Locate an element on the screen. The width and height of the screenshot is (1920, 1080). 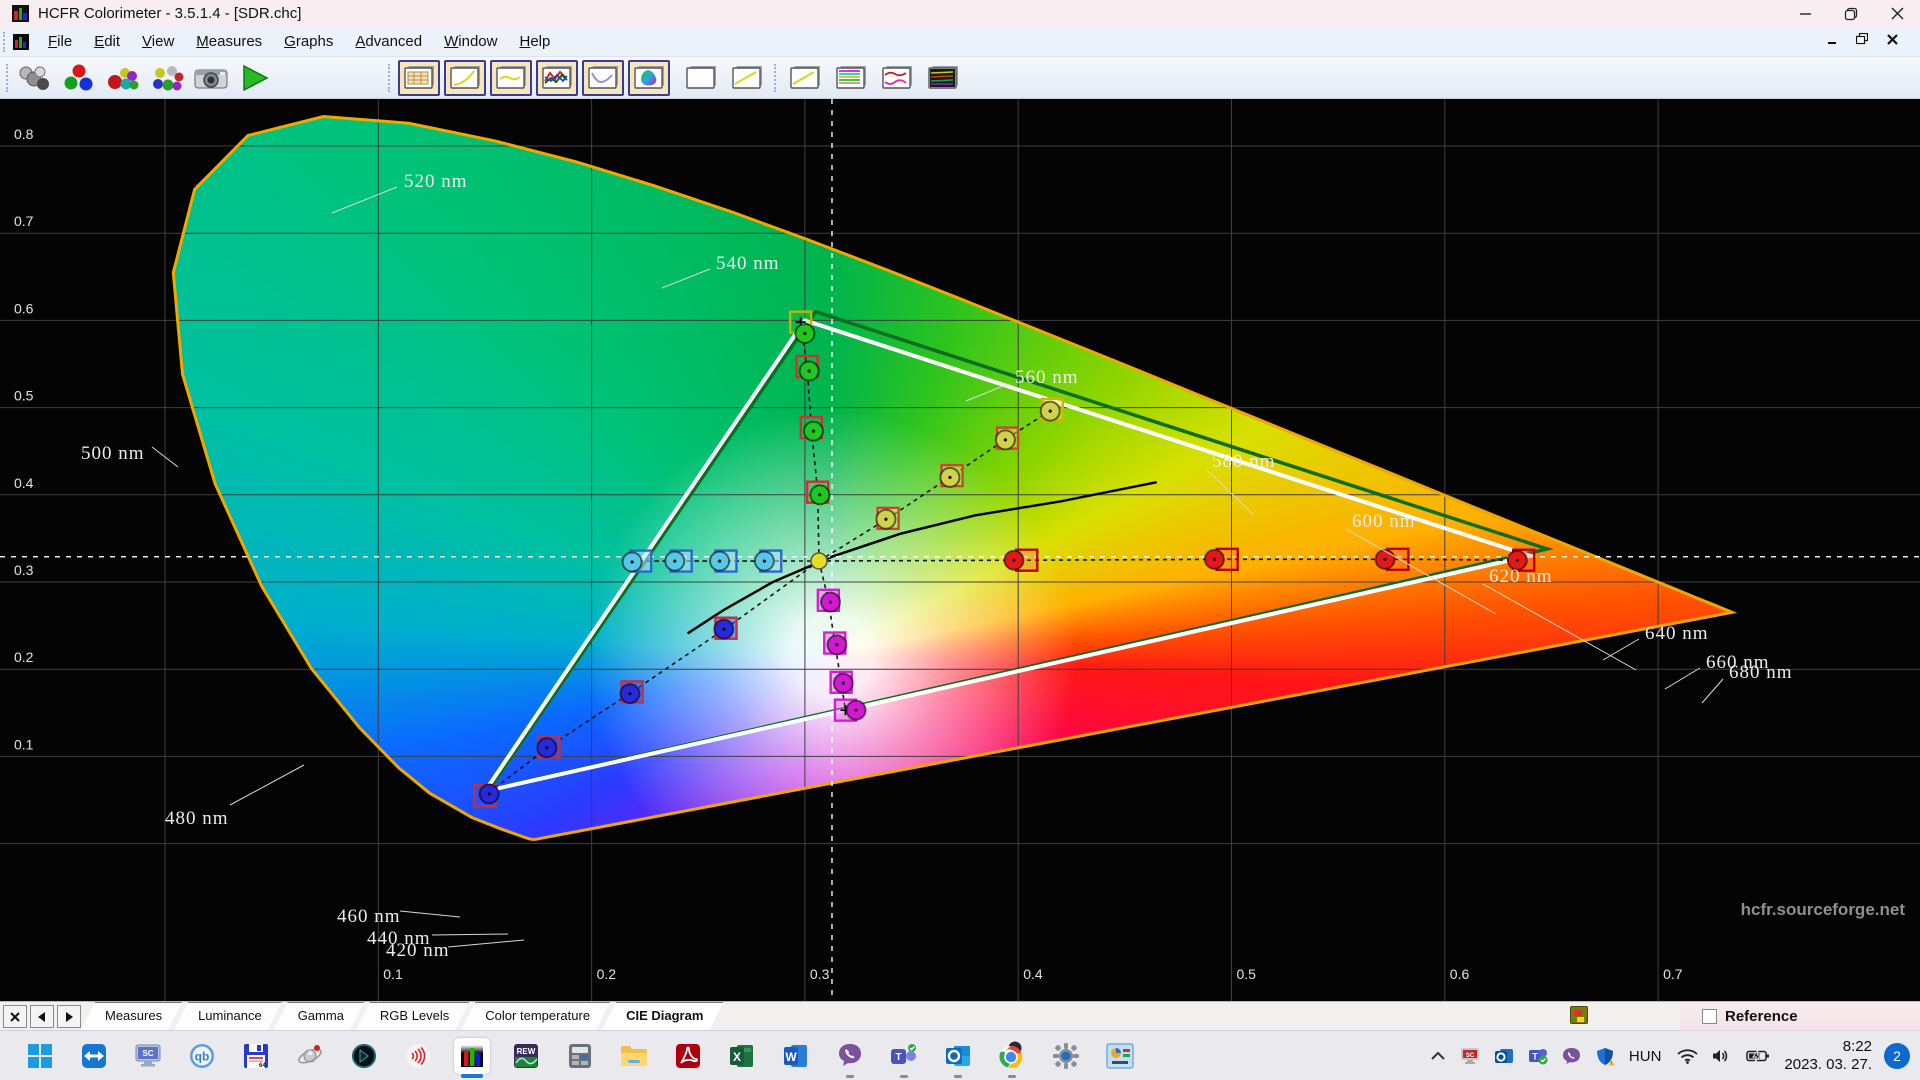
graph-line-button is located at coordinates (747, 78).